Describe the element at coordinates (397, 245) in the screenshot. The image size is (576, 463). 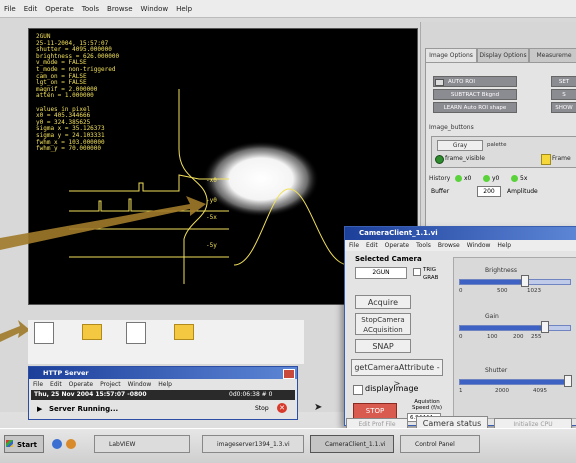
I see `cam-menu-operate: Operate` at that location.